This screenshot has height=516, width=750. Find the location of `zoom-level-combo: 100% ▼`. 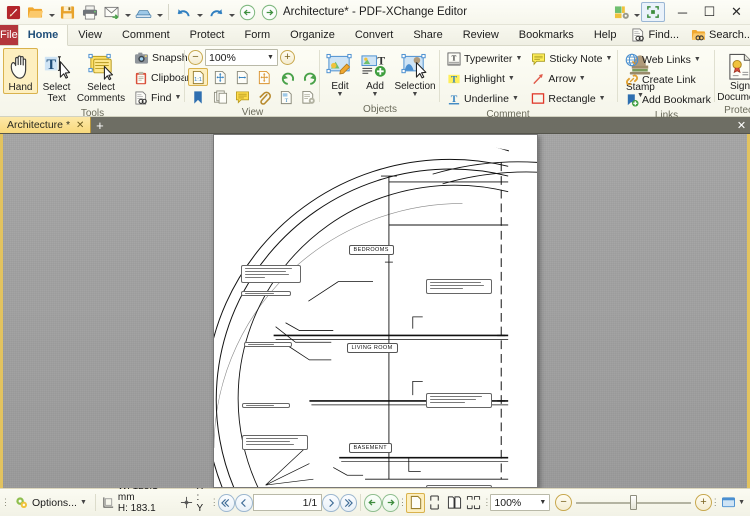

zoom-level-combo: 100% ▼ is located at coordinates (241, 57).